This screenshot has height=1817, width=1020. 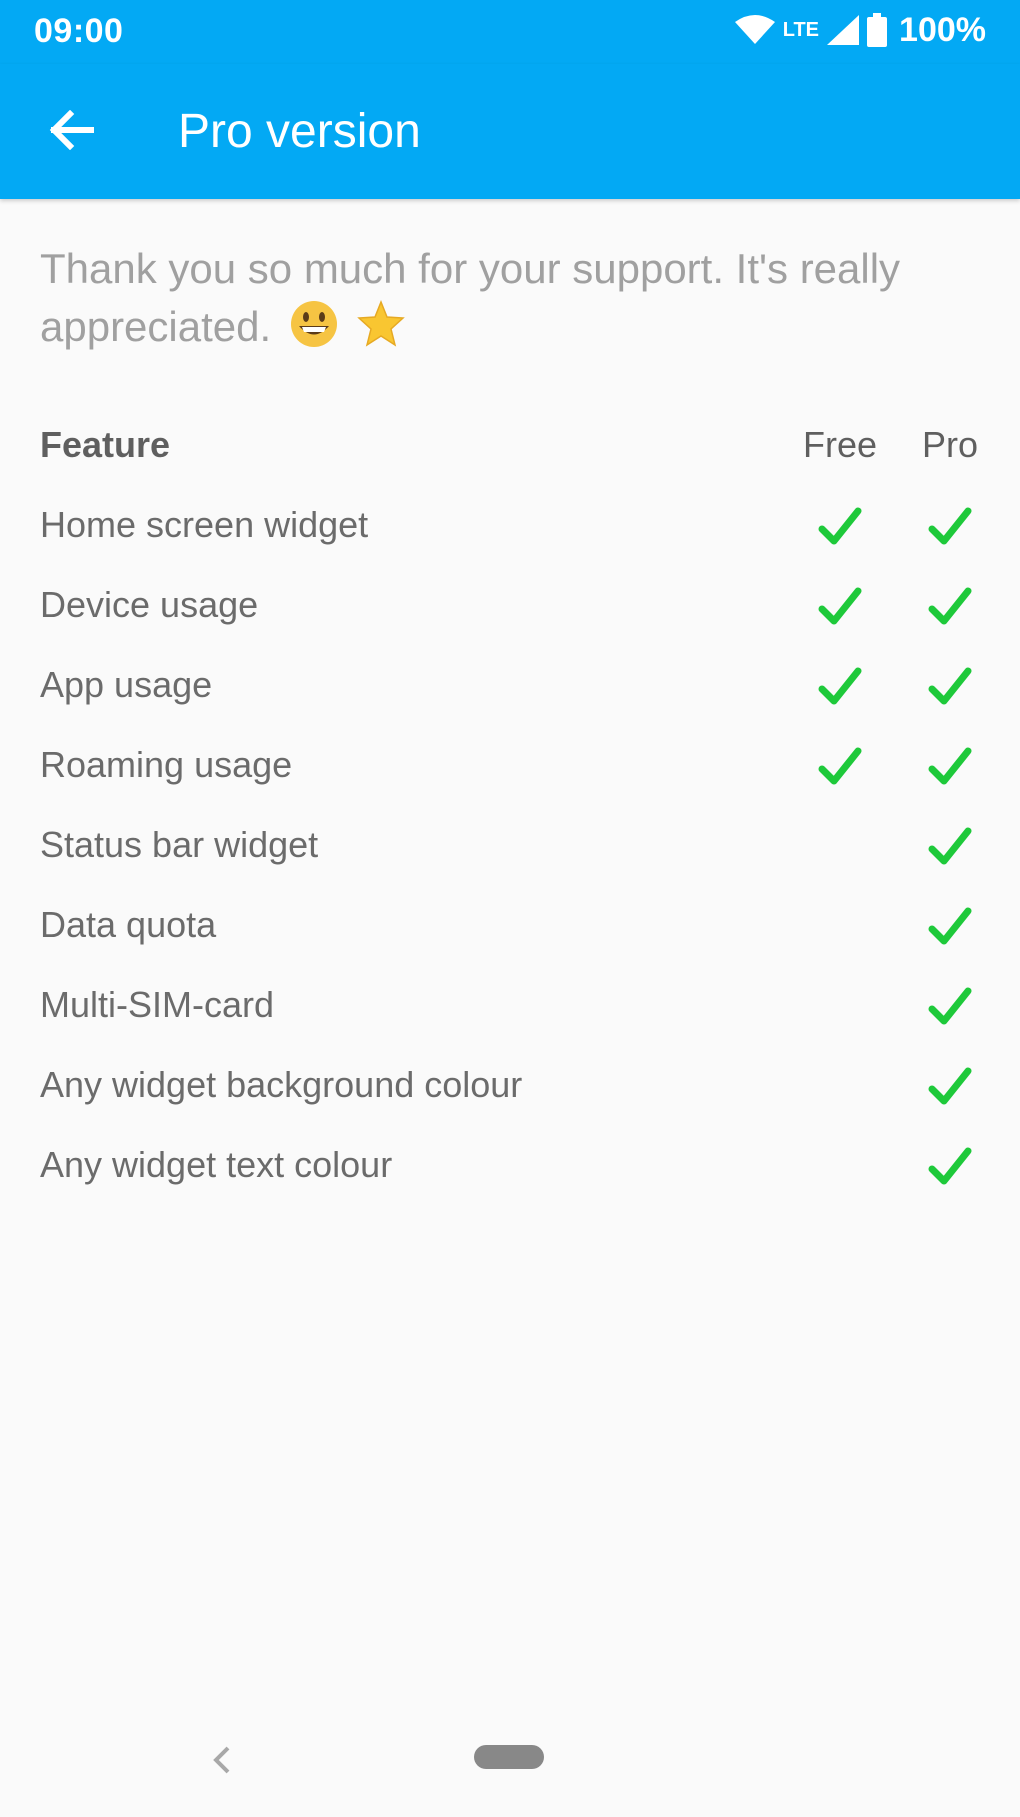 What do you see at coordinates (281, 1084) in the screenshot?
I see `feature-name: Any widget background colour` at bounding box center [281, 1084].